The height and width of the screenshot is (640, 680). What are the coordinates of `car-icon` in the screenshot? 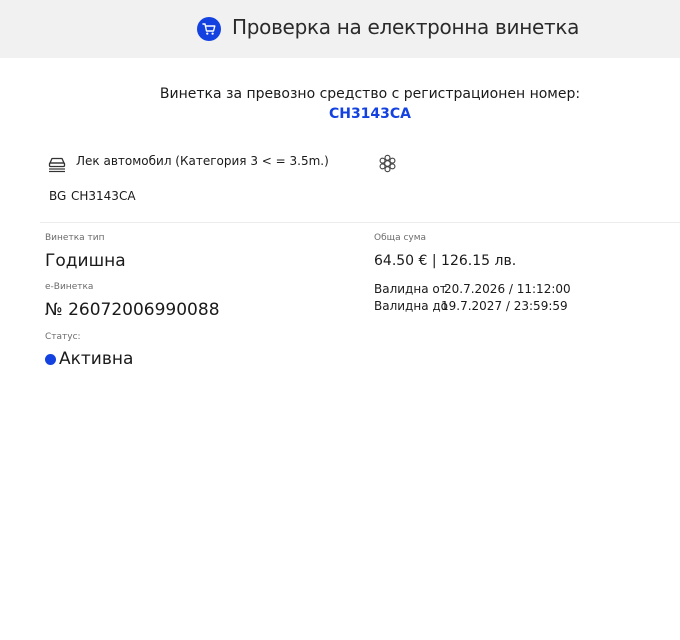 It's located at (57, 165).